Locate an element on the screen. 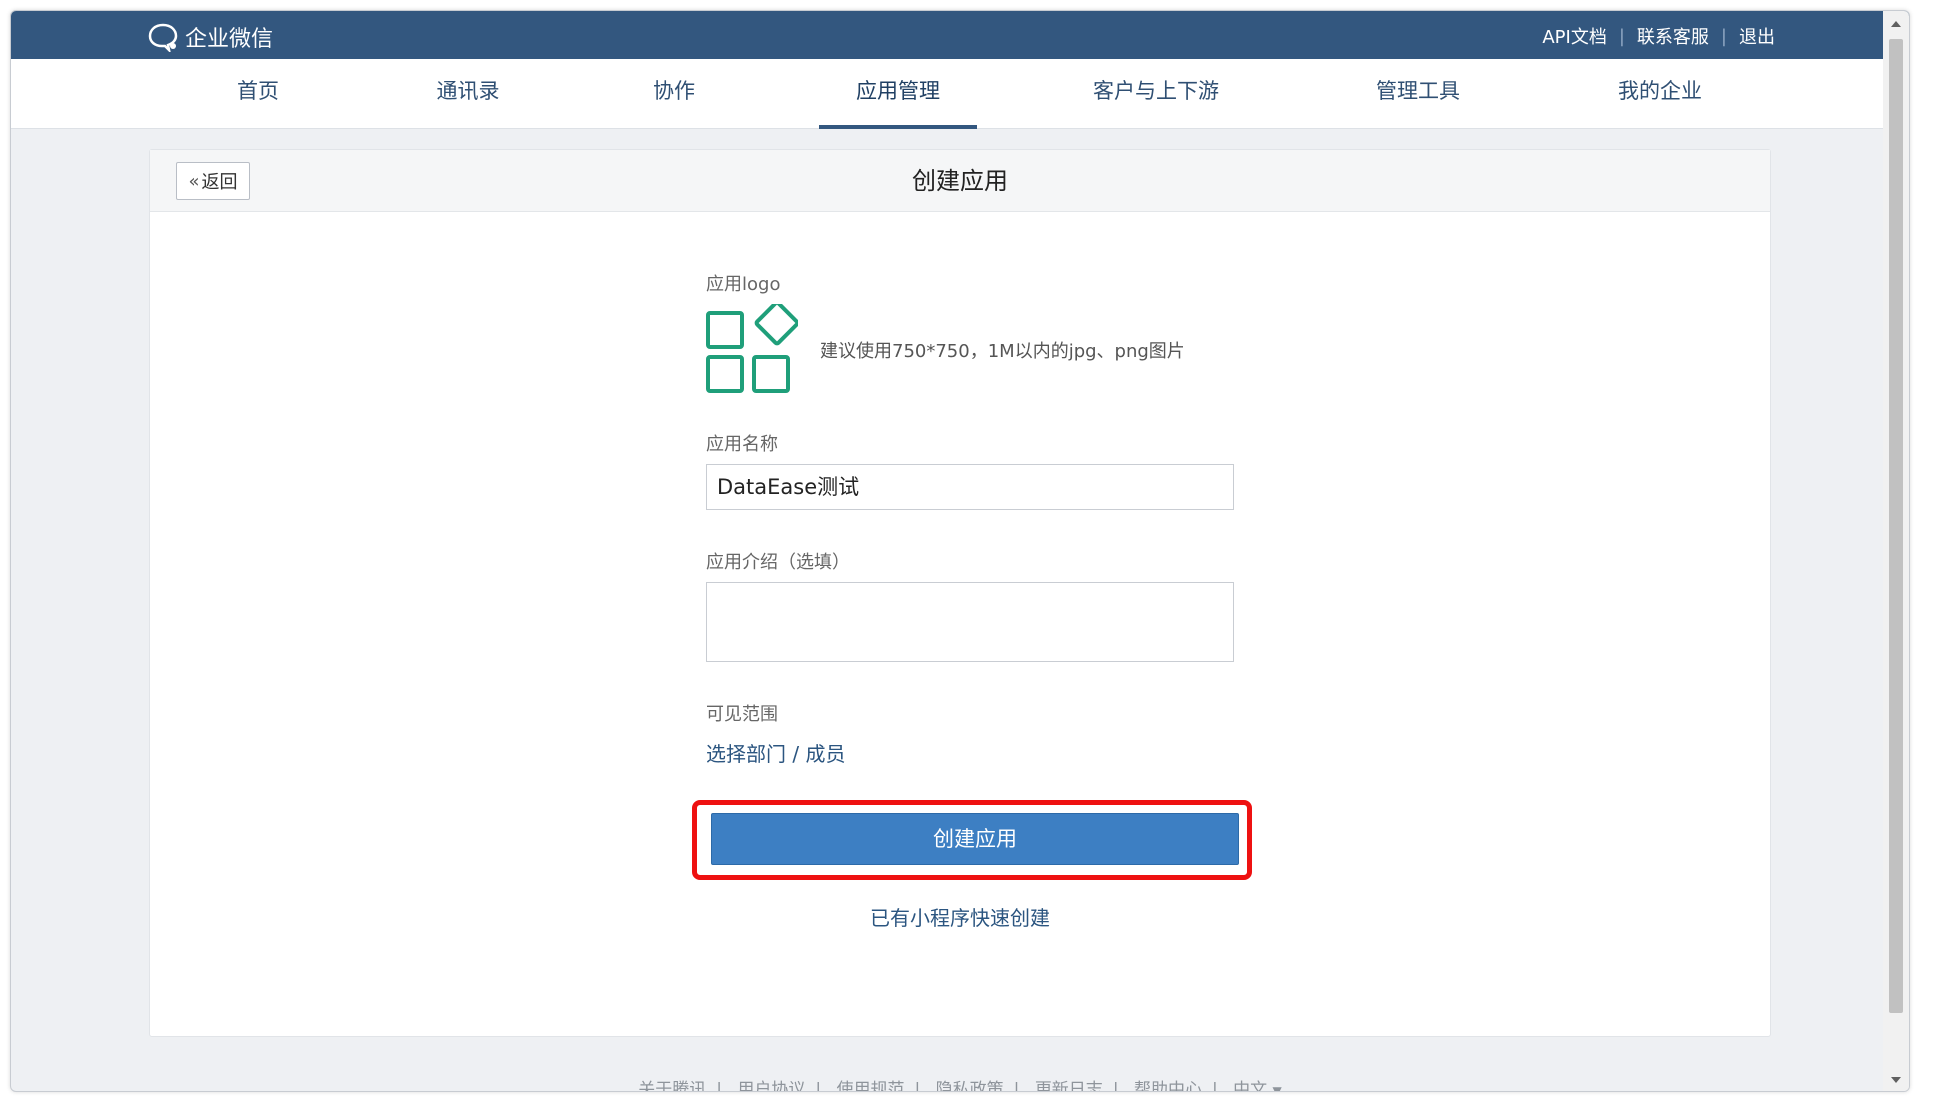 The height and width of the screenshot is (1100, 1940). brand-logo: 企业微信 is located at coordinates (210, 37).